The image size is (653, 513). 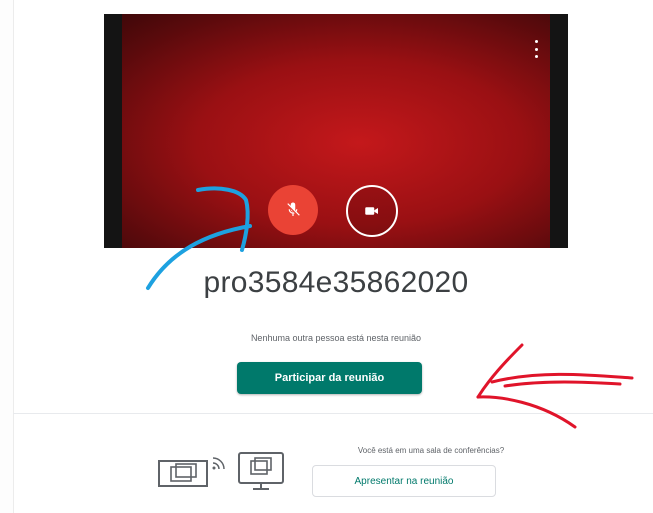 I want to click on camera-toggle-button, so click(x=372, y=211).